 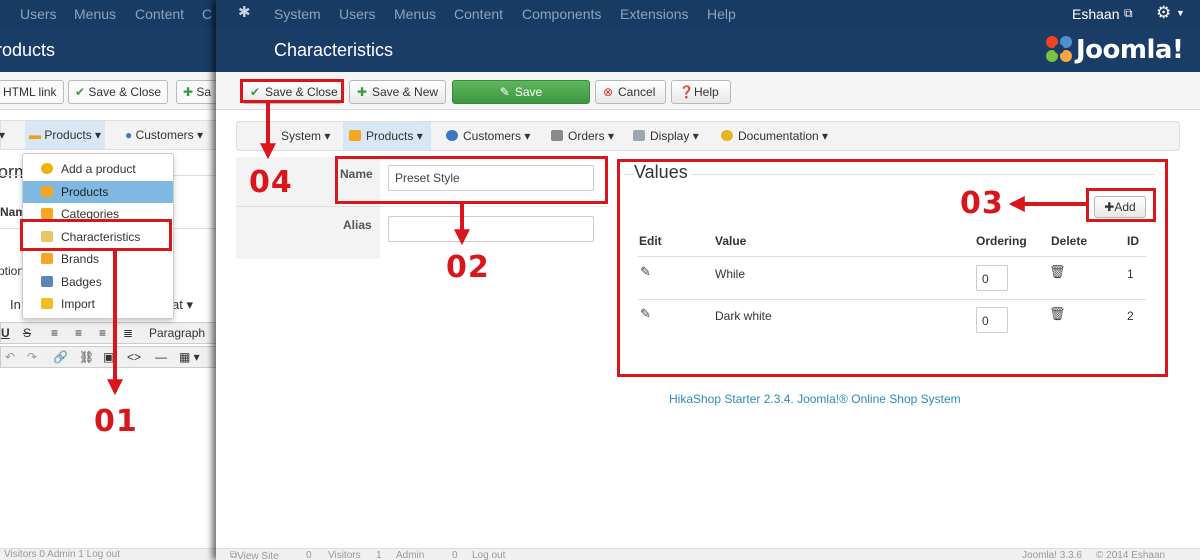 I want to click on alias-label: Alias, so click(x=357, y=225).